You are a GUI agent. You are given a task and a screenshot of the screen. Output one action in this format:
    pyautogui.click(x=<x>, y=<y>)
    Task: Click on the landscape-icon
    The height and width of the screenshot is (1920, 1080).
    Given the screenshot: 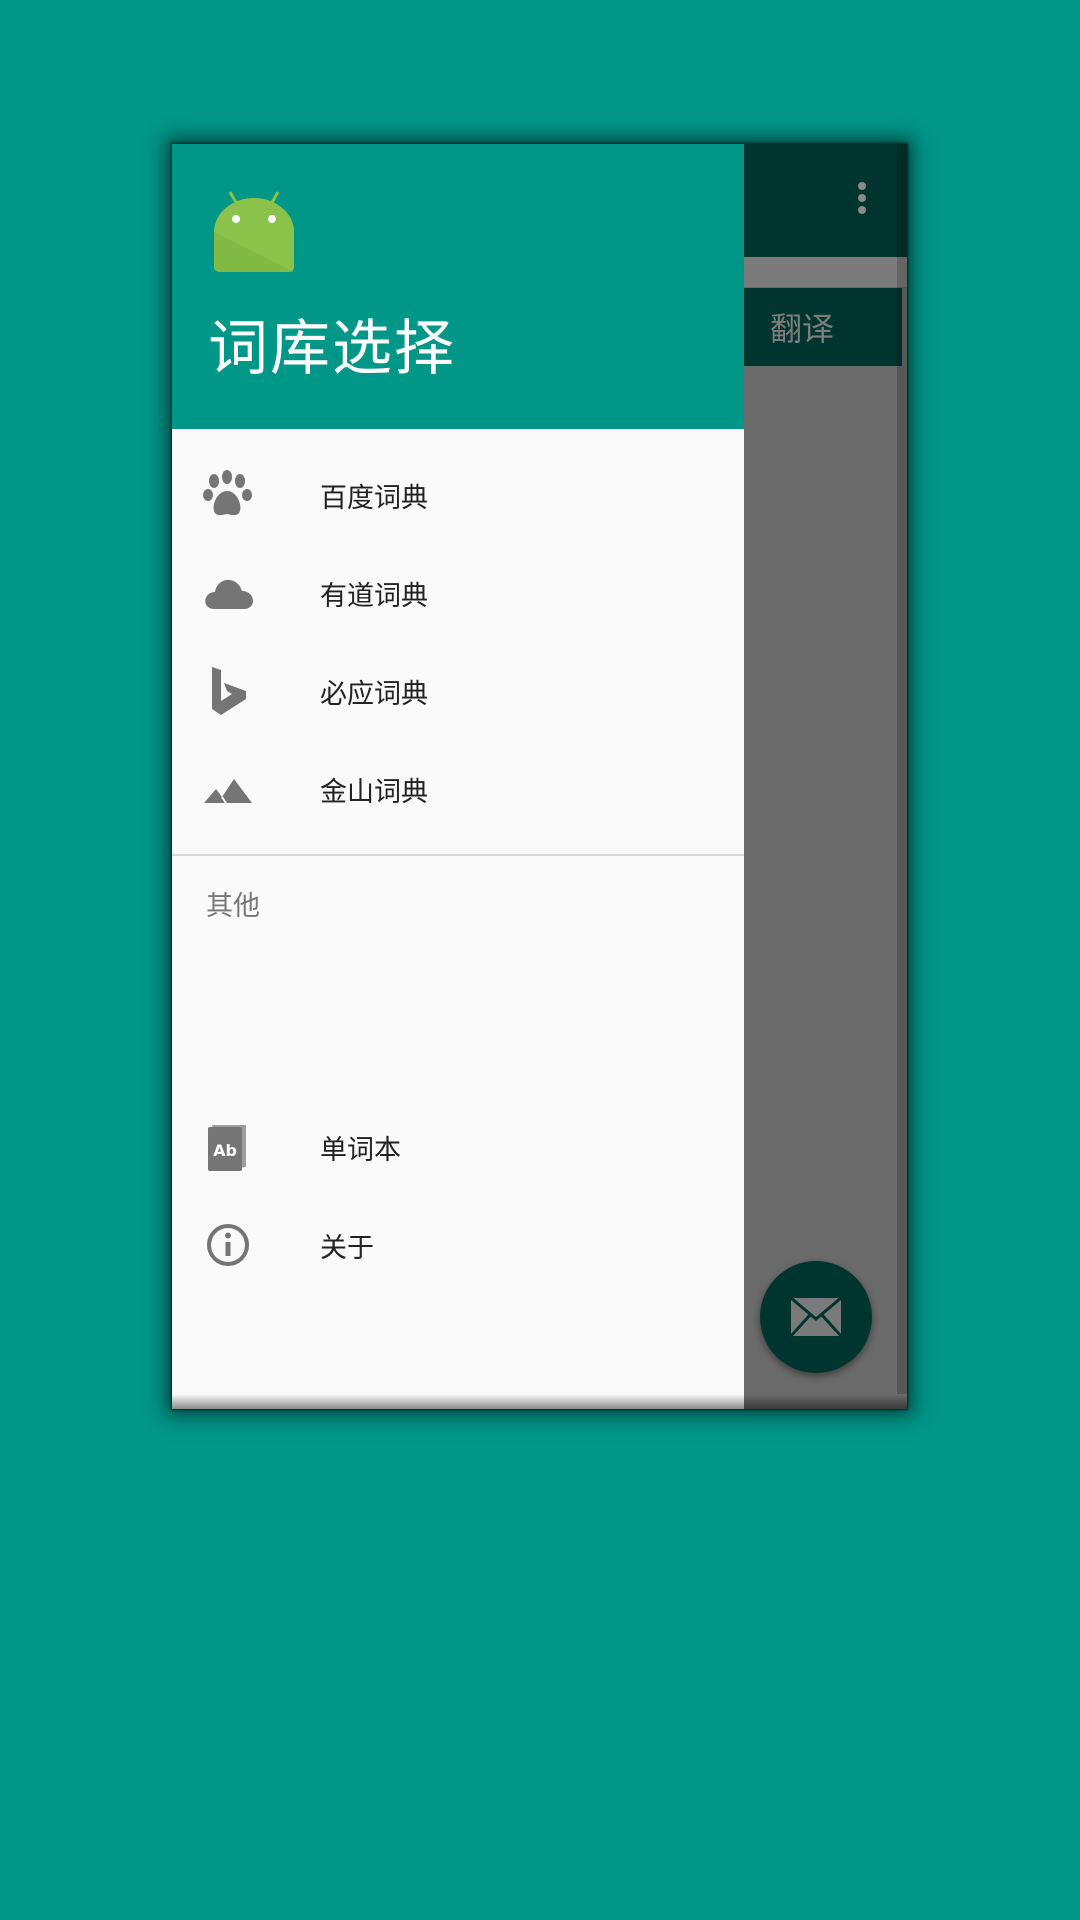 What is the action you would take?
    pyautogui.click(x=228, y=789)
    